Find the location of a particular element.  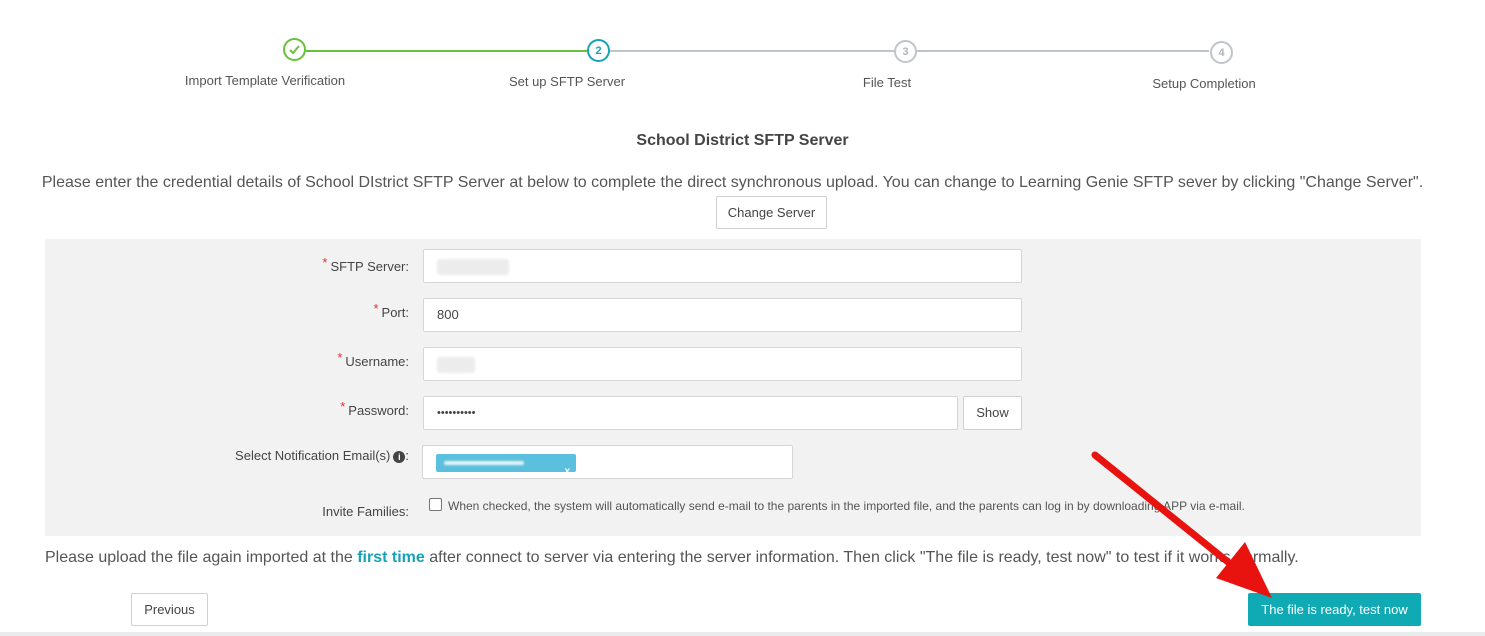

email-tag: x is located at coordinates (506, 465).